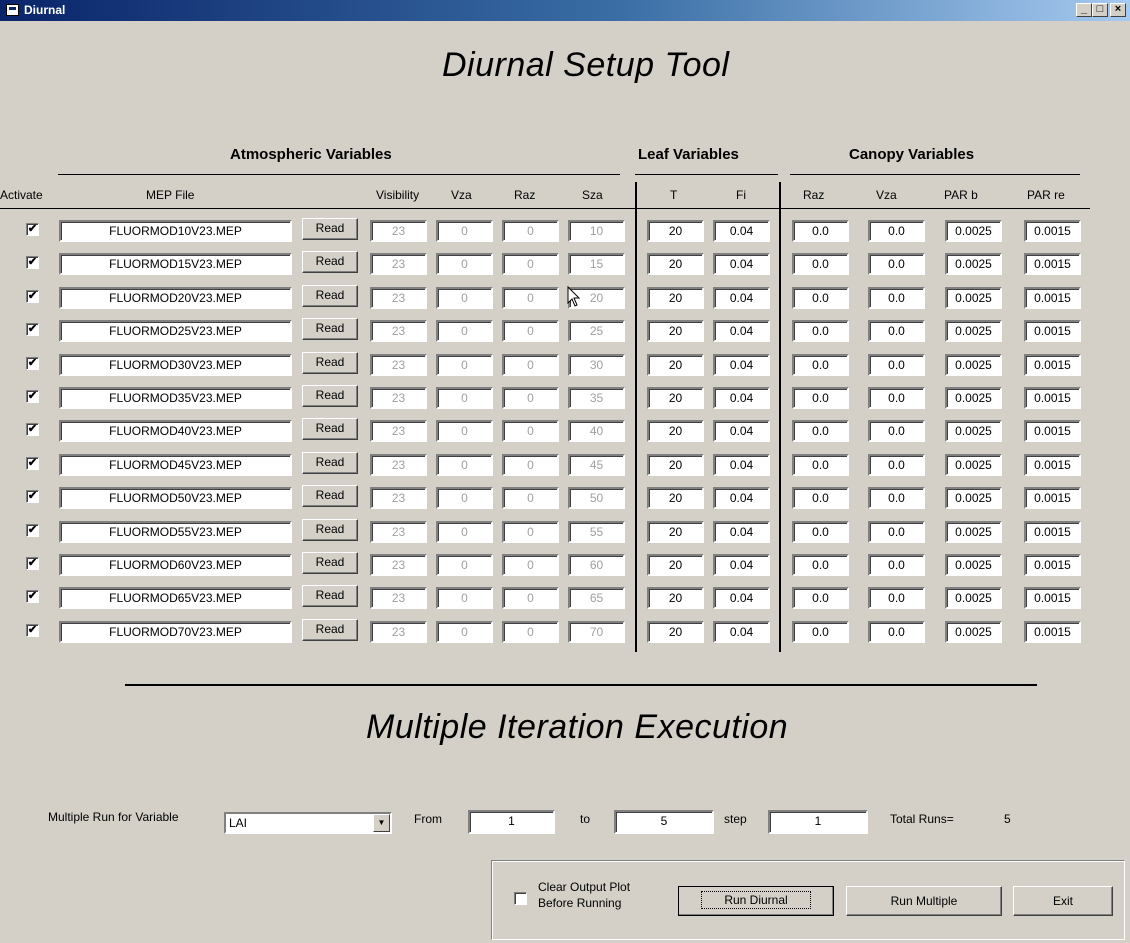 This screenshot has height=943, width=1130. What do you see at coordinates (596, 365) in the screenshot?
I see `sza-input: 30` at bounding box center [596, 365].